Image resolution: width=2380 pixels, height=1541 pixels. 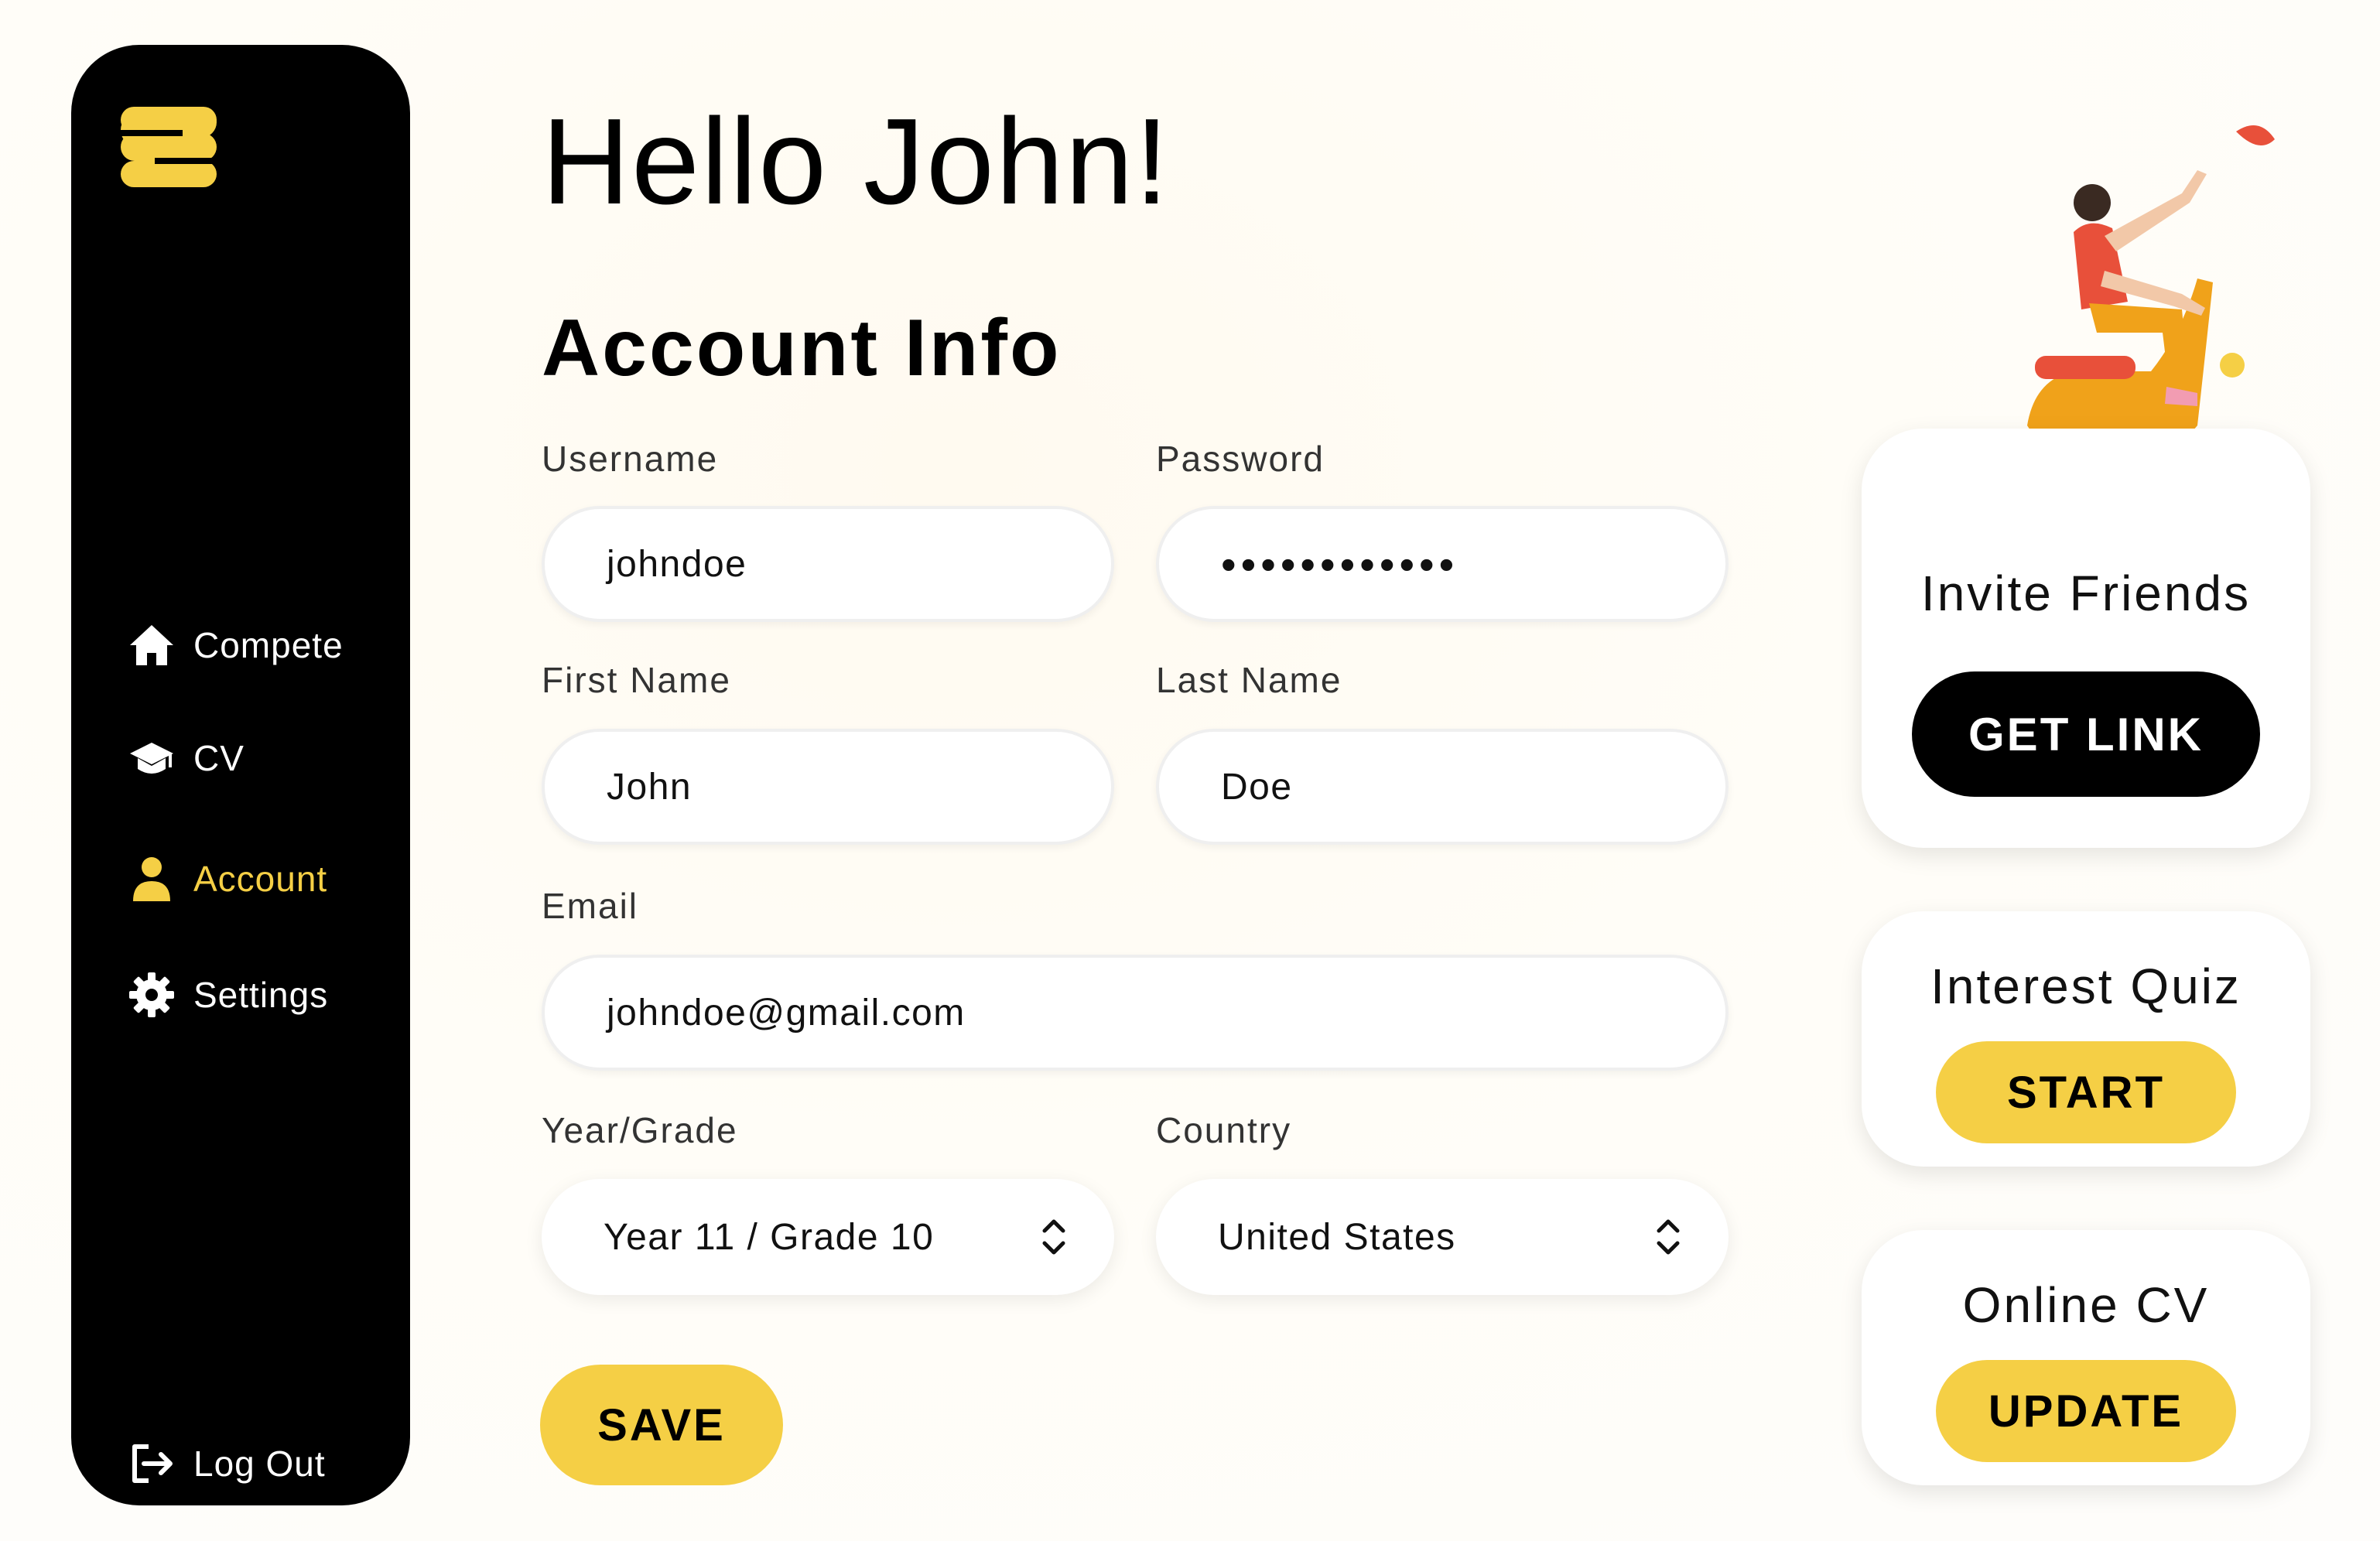 I want to click on first-name-label: First Name, so click(x=636, y=680).